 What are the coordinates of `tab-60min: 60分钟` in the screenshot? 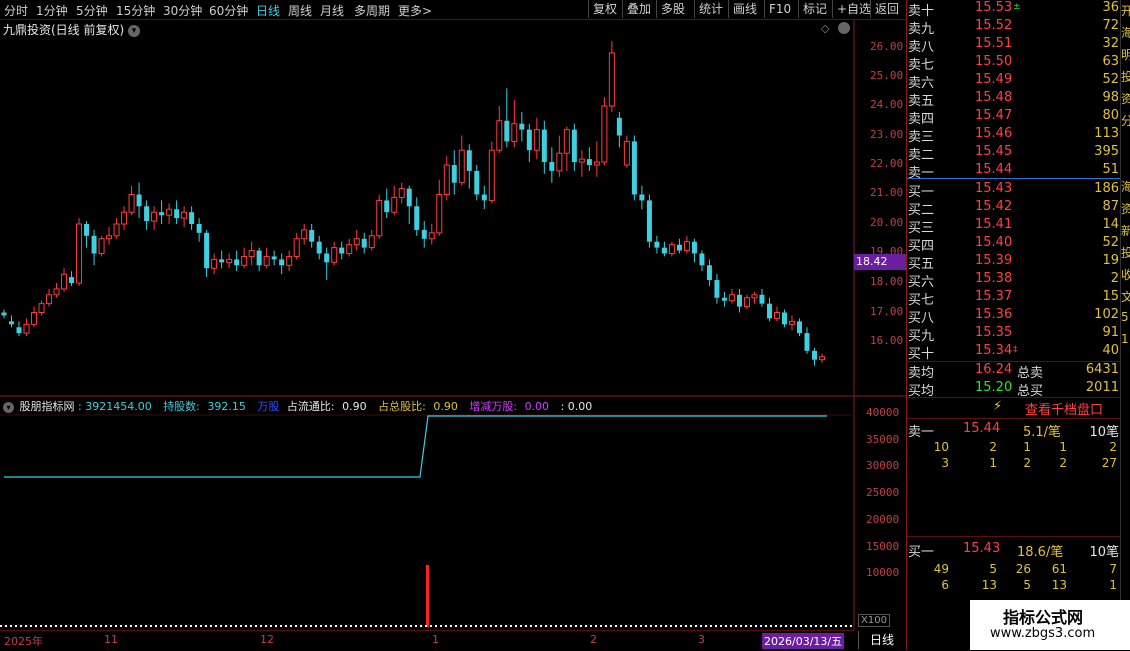 It's located at (228, 10).